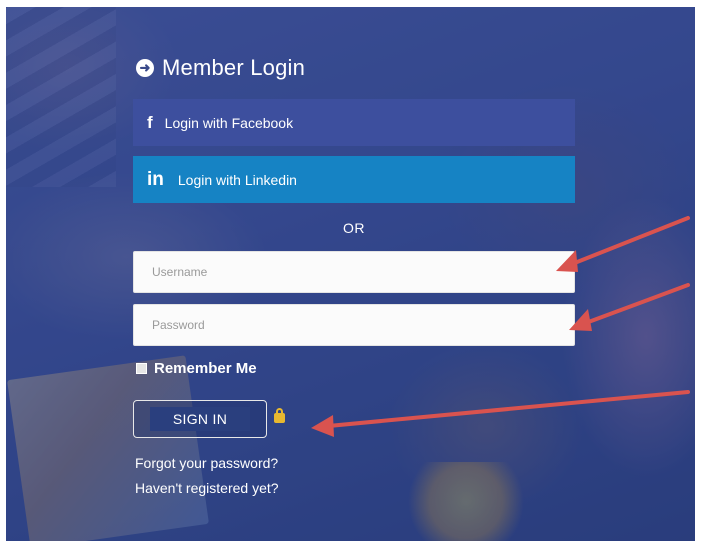  I want to click on login-title-row: ➜ Member Login, so click(220, 68).